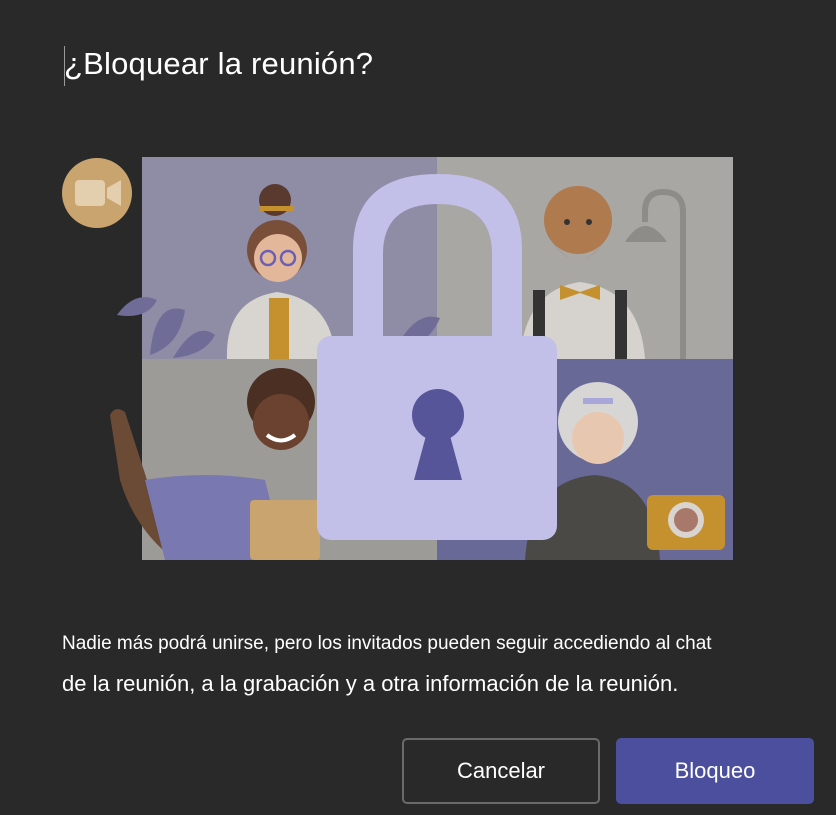 This screenshot has height=815, width=836. I want to click on lock-button: Bloqueo, so click(715, 771).